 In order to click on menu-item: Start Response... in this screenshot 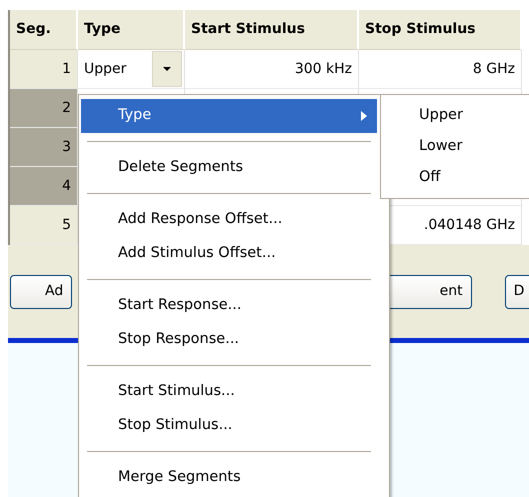, I will do `click(229, 306)`.